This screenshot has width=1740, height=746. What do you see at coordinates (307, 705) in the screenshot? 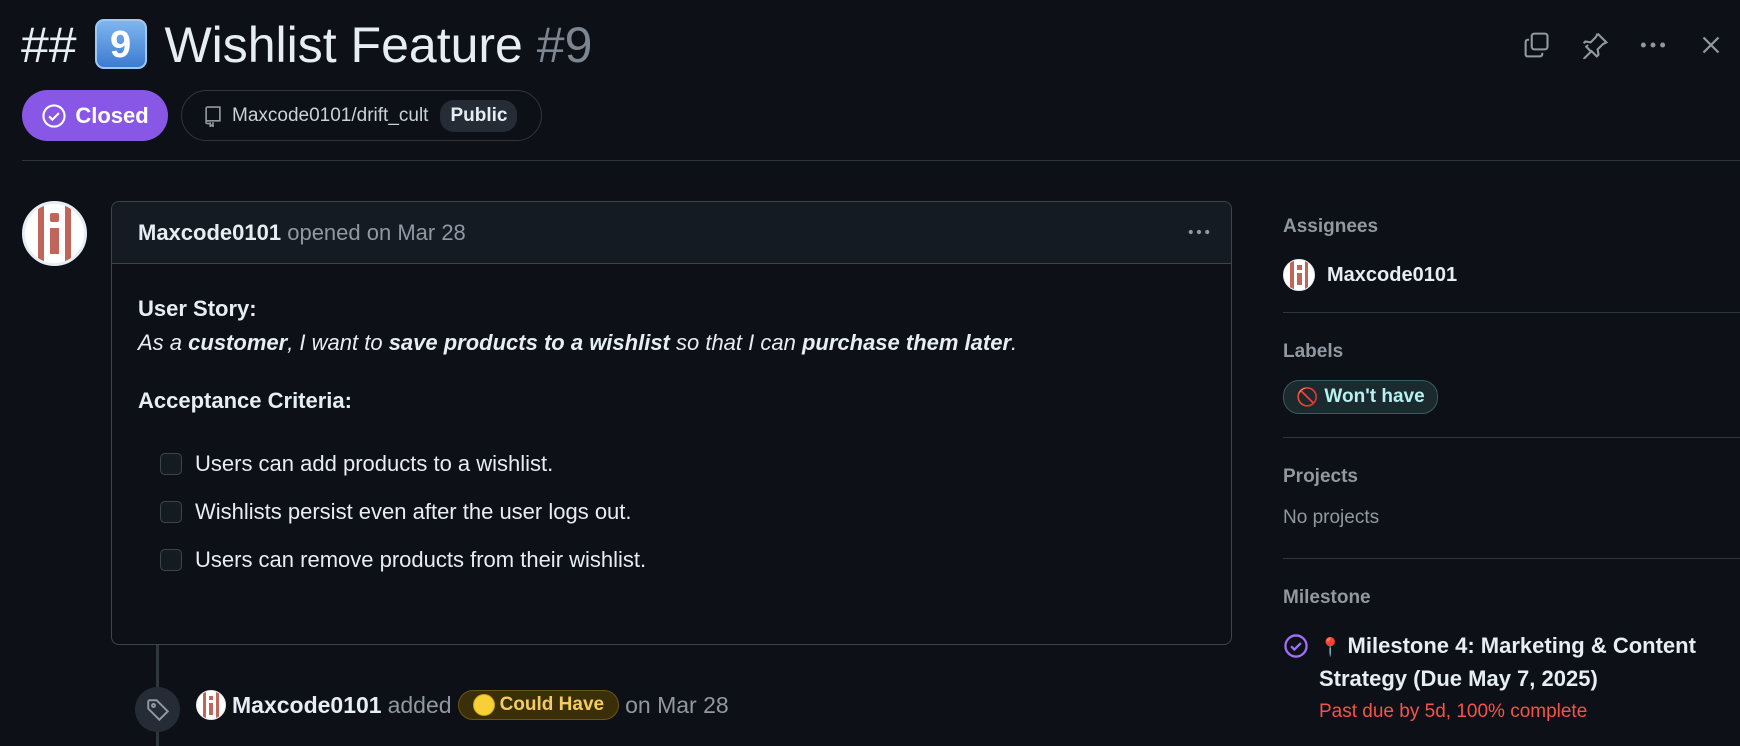
I see `event-author-link: Maxcode0101` at bounding box center [307, 705].